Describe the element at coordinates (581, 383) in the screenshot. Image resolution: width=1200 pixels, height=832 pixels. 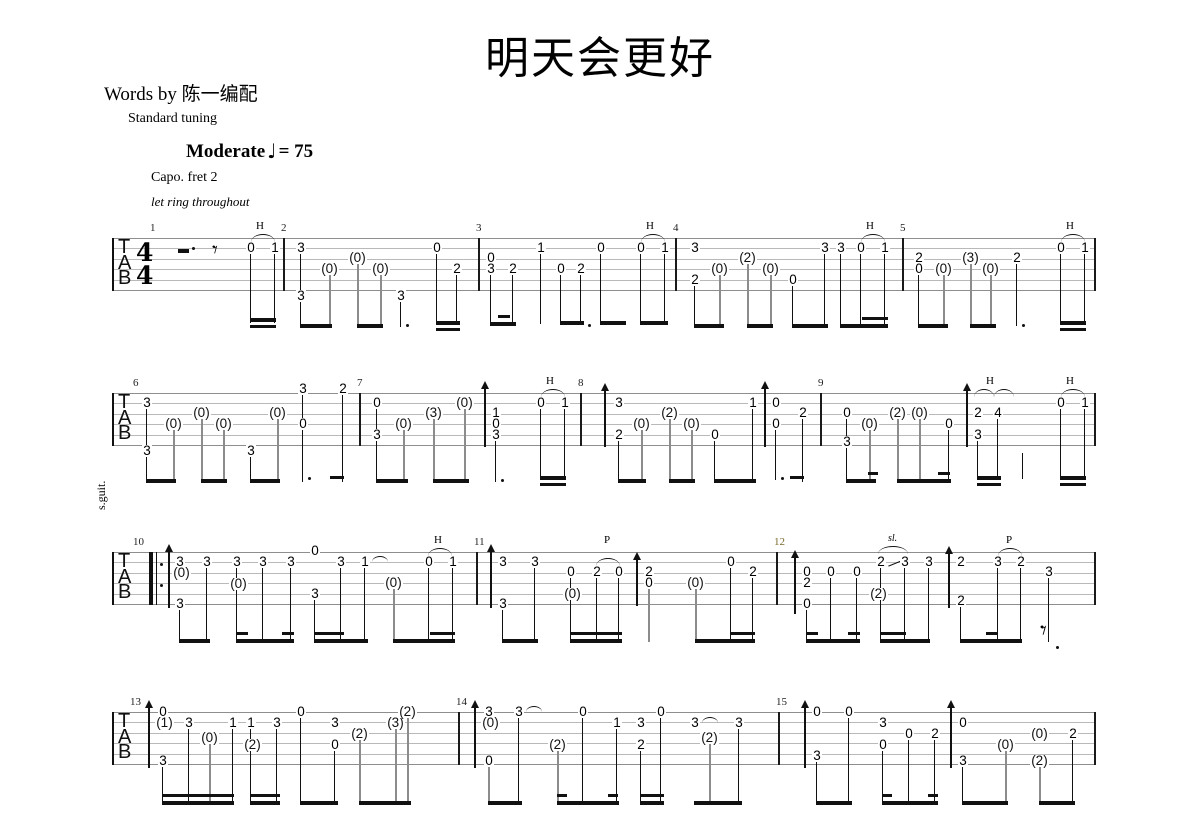
I see `measure-number: 8` at that location.